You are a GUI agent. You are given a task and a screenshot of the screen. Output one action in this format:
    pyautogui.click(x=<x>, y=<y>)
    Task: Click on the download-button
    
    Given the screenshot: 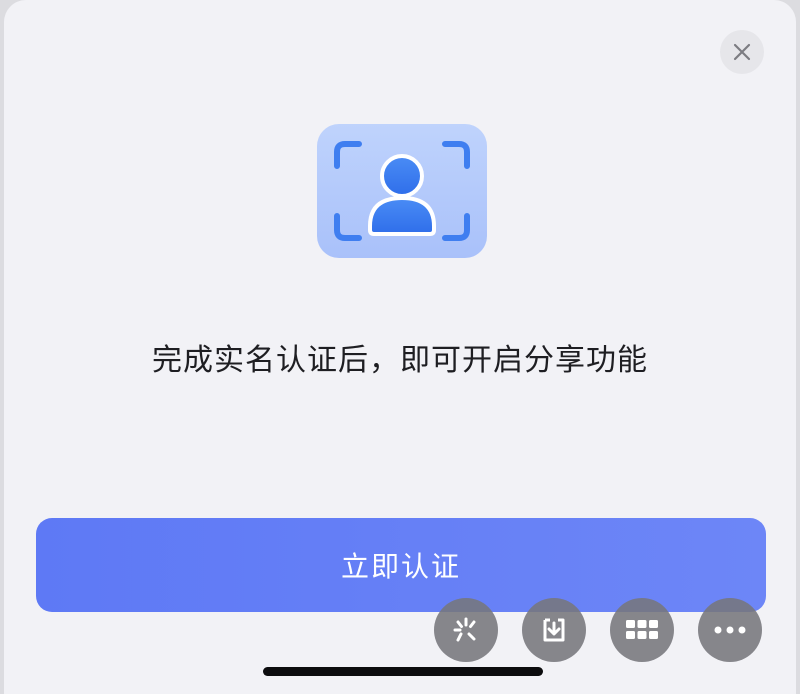 What is the action you would take?
    pyautogui.click(x=554, y=630)
    